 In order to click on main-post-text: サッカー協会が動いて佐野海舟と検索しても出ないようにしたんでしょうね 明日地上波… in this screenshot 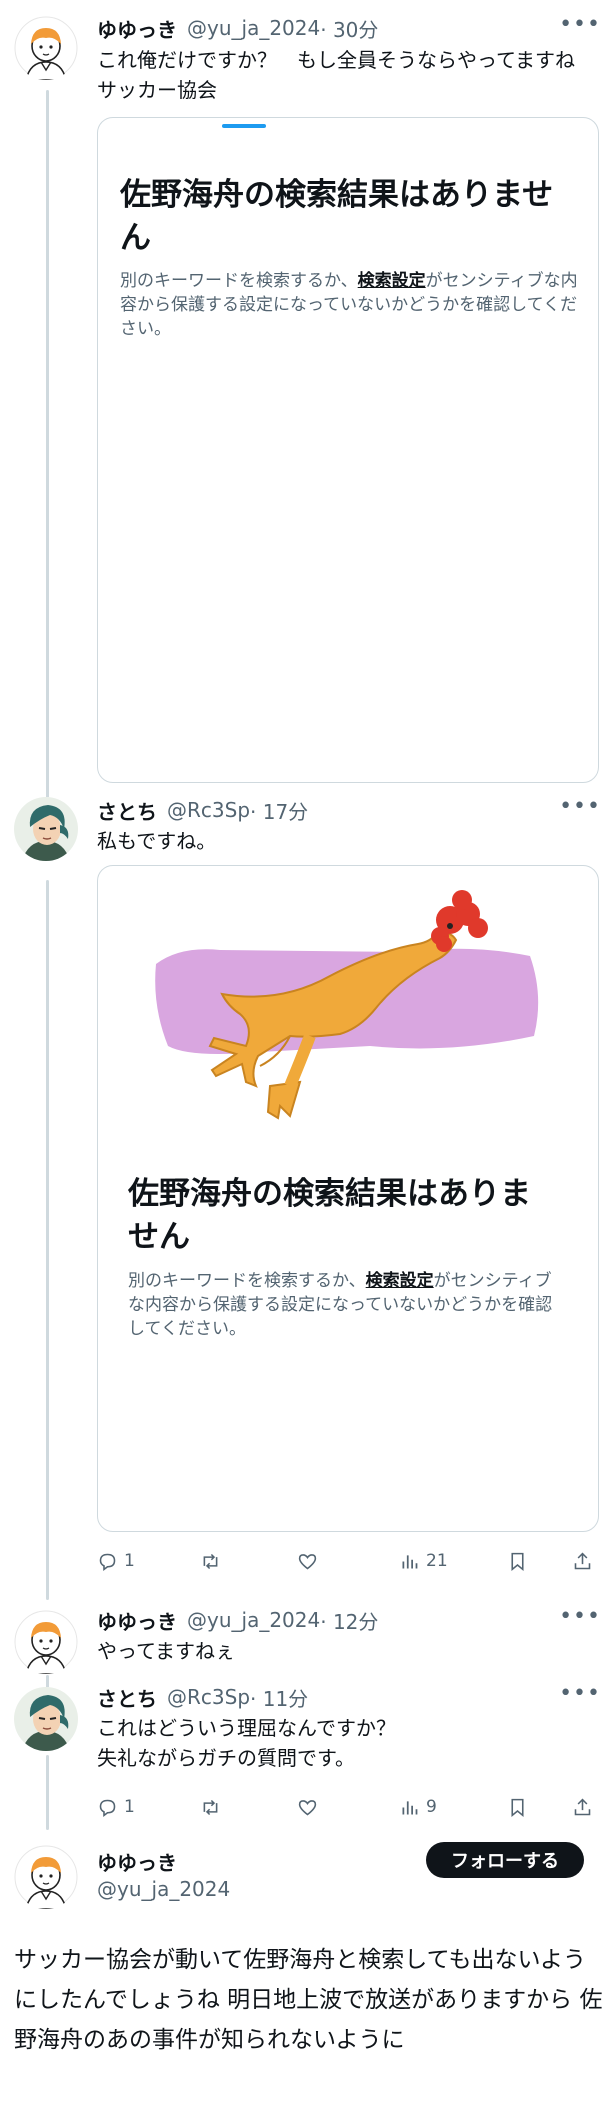, I will do `click(308, 2000)`.